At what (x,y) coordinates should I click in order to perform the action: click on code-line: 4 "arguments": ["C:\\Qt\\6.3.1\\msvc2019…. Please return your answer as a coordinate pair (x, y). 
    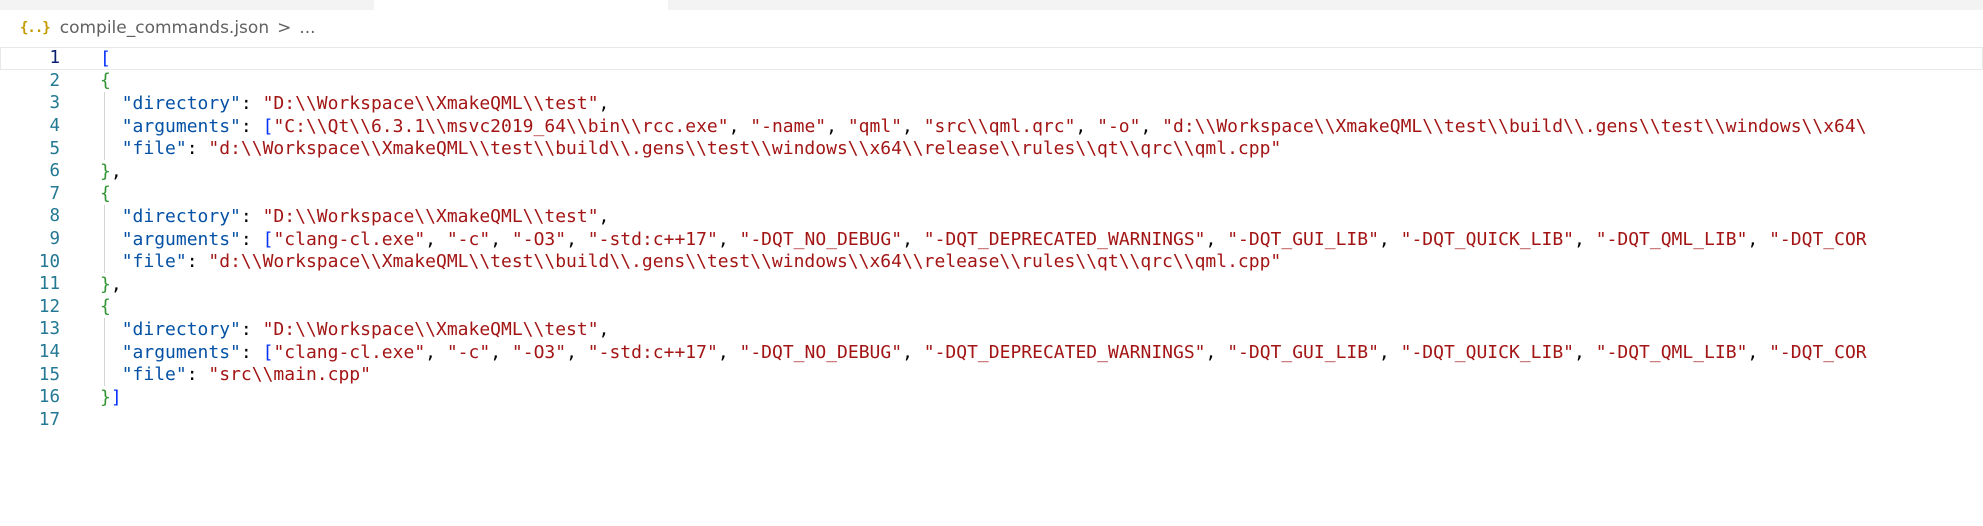
    Looking at the image, I should click on (991, 126).